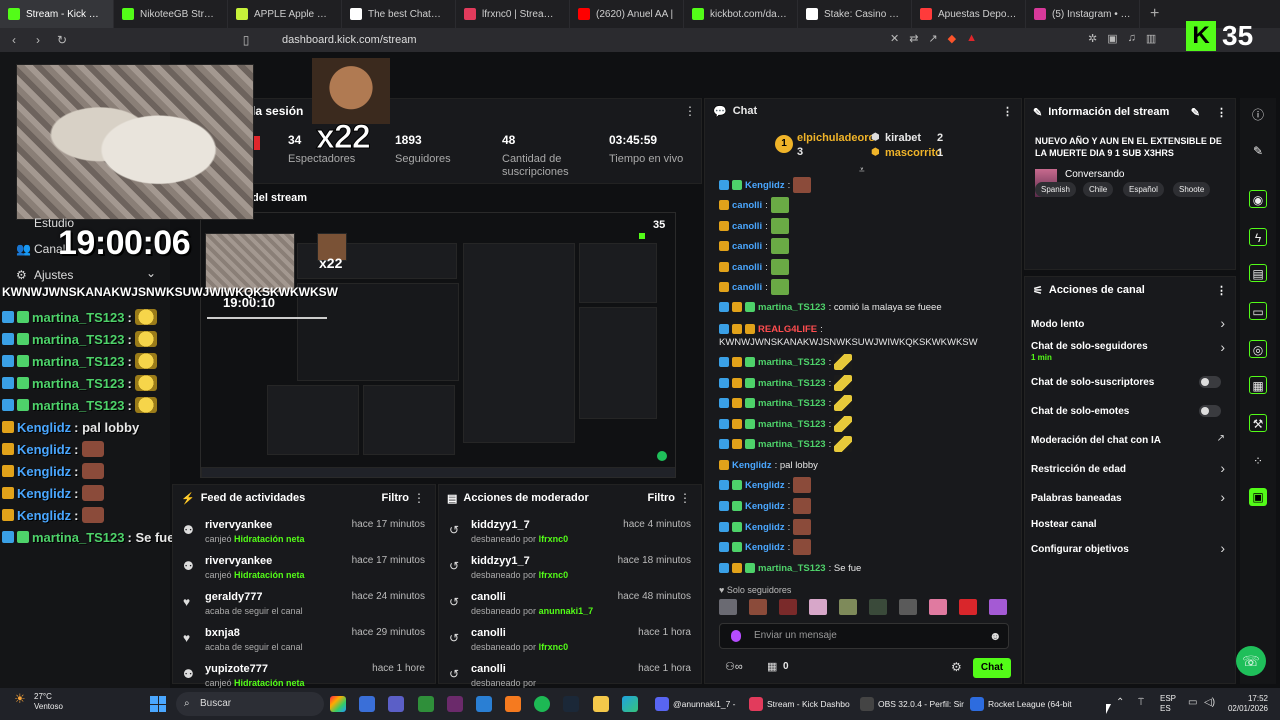 The width and height of the screenshot is (1280, 720). I want to click on reload-icon: ↻, so click(62, 40).